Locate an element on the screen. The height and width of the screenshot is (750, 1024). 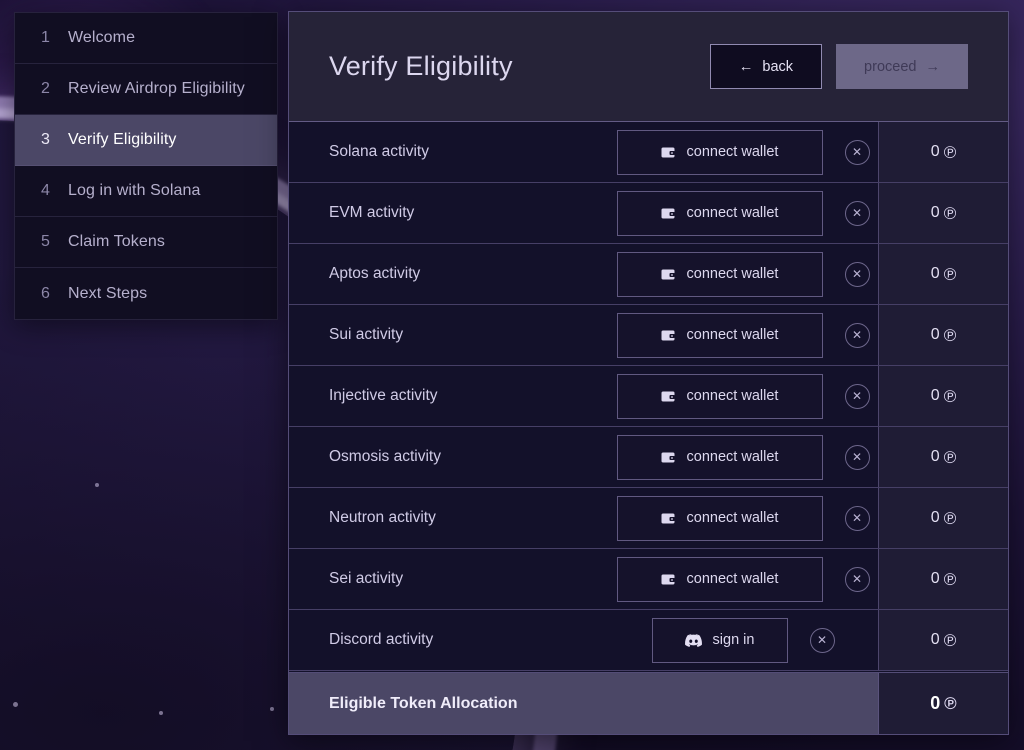
sidebar-item-log-in-with-solana: 4 Log in with Solana is located at coordinates (146, 191).